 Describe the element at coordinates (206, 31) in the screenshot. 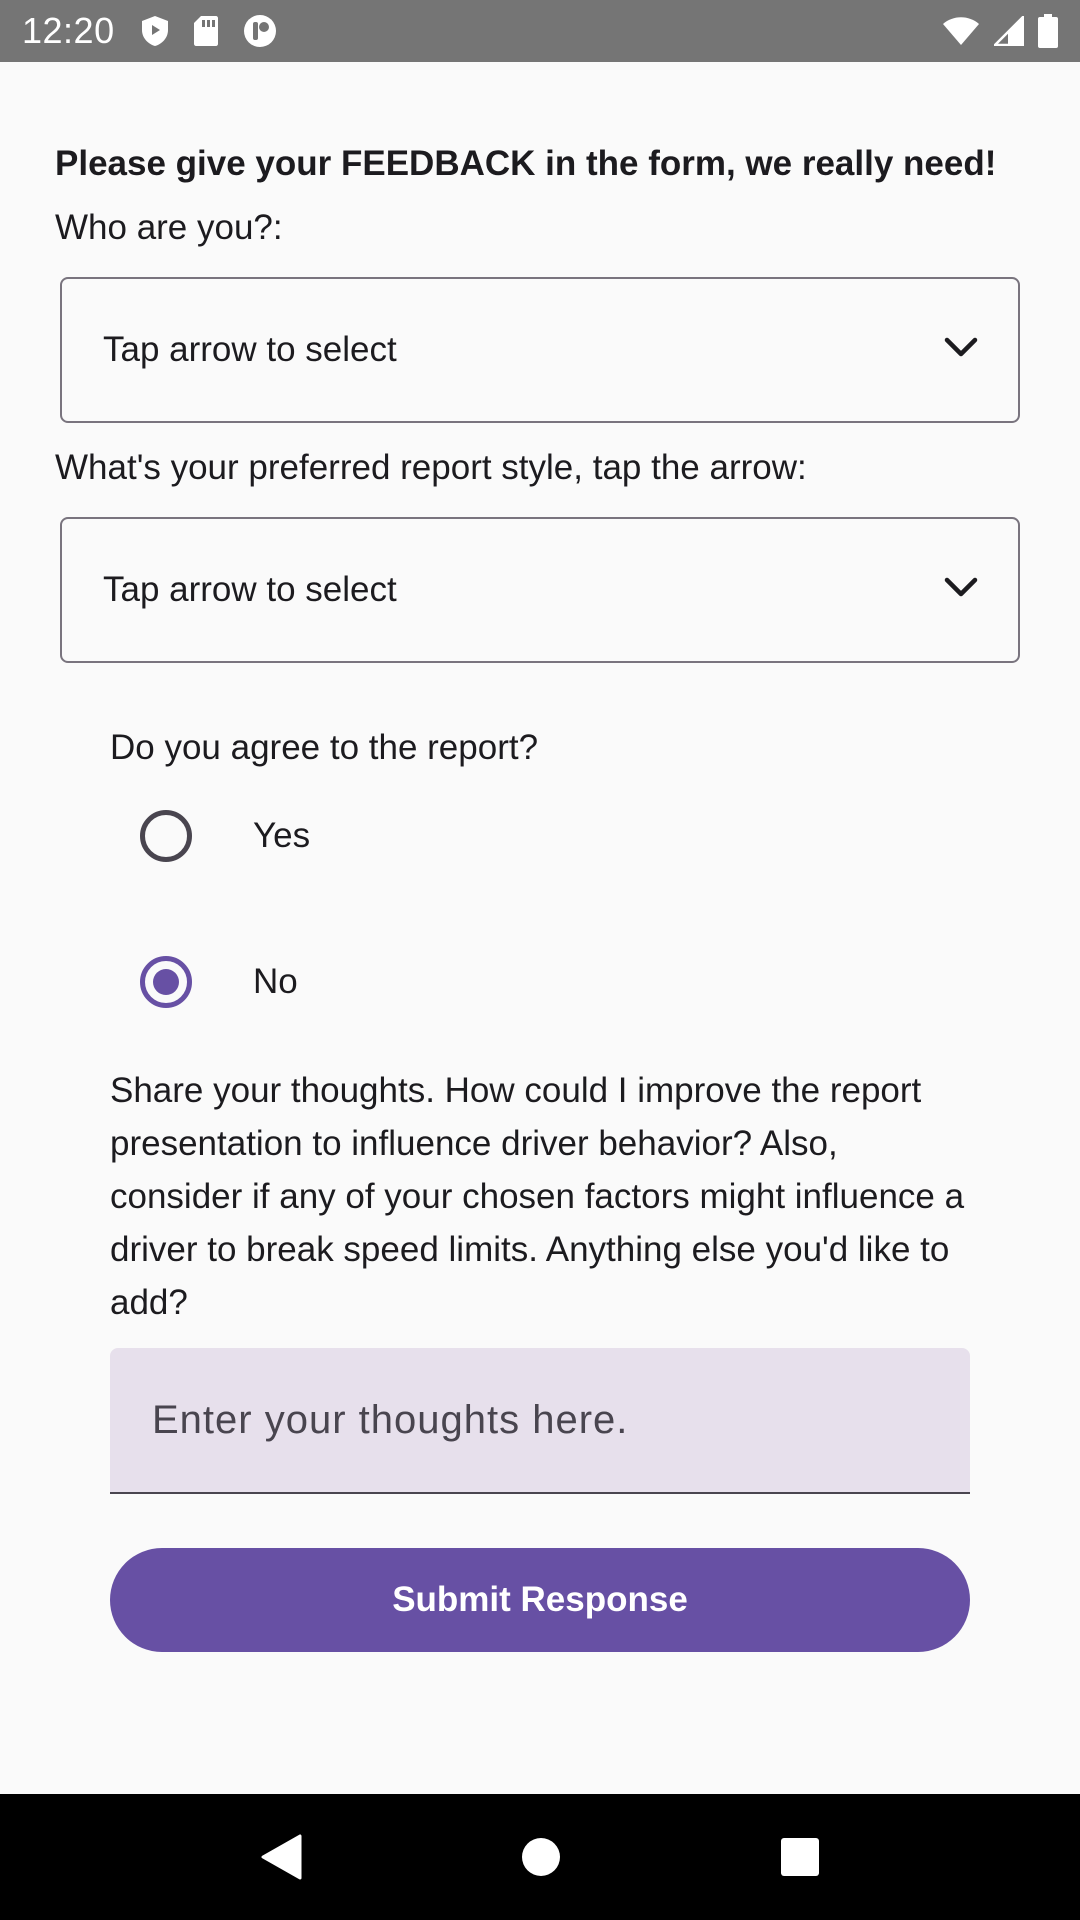

I see `sd-card-icon` at that location.